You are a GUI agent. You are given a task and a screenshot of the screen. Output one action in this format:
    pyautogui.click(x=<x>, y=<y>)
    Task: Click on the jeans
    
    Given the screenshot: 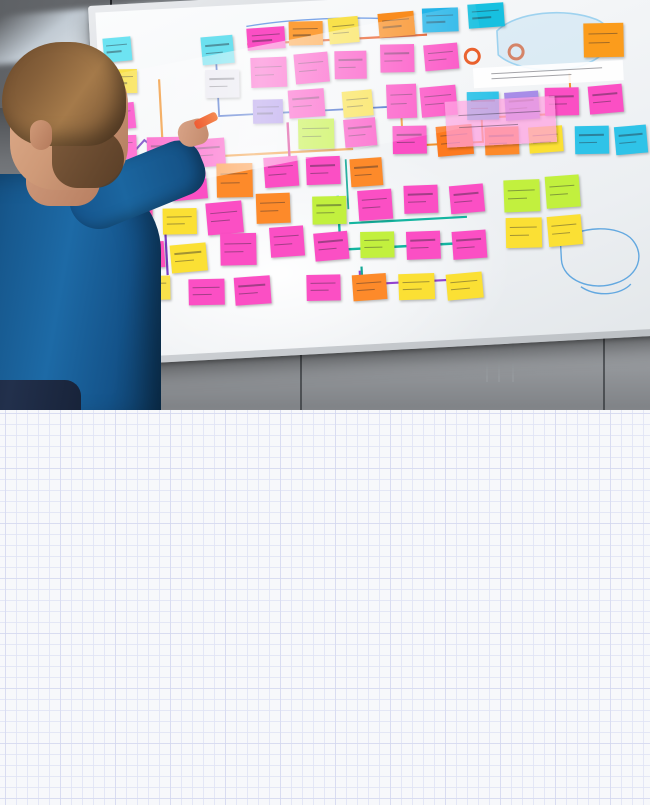 What is the action you would take?
    pyautogui.click(x=40, y=395)
    